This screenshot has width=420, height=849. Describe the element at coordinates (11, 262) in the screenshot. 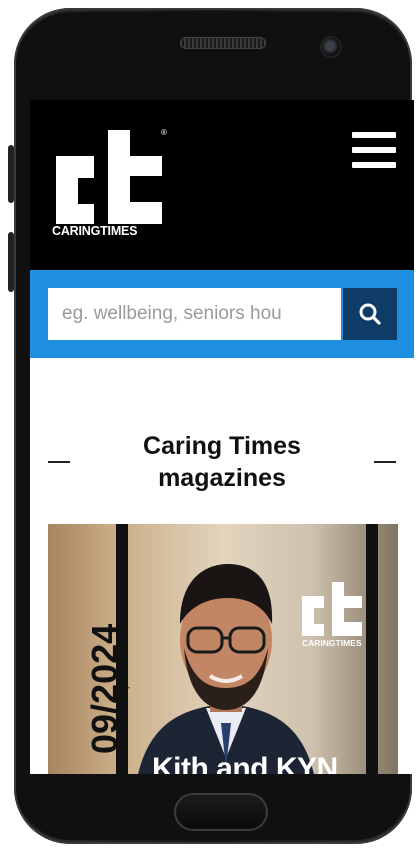

I see `volume-down-button` at that location.